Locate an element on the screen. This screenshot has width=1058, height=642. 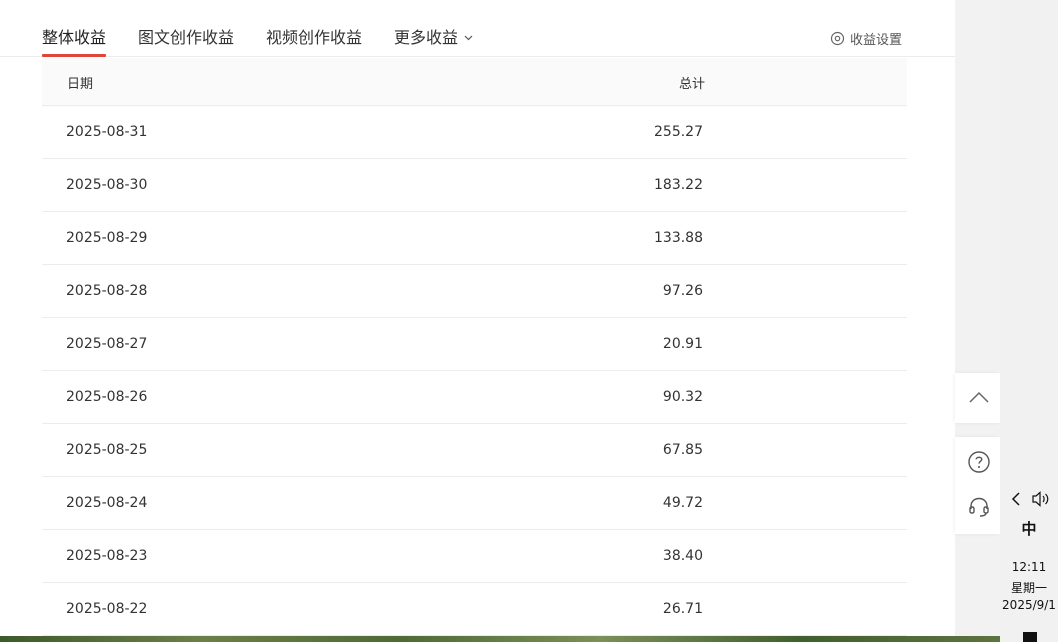
tab-overall-earnings: 整体收益 is located at coordinates (74, 36).